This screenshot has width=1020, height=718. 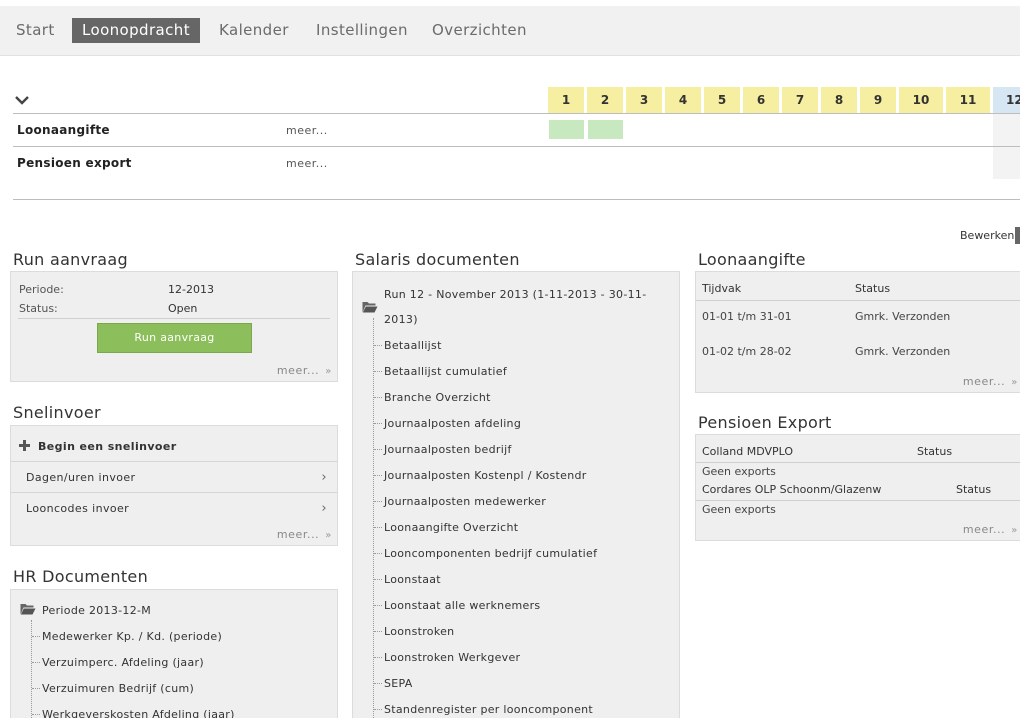 What do you see at coordinates (191, 289) in the screenshot?
I see `periode-value: 12-2013` at bounding box center [191, 289].